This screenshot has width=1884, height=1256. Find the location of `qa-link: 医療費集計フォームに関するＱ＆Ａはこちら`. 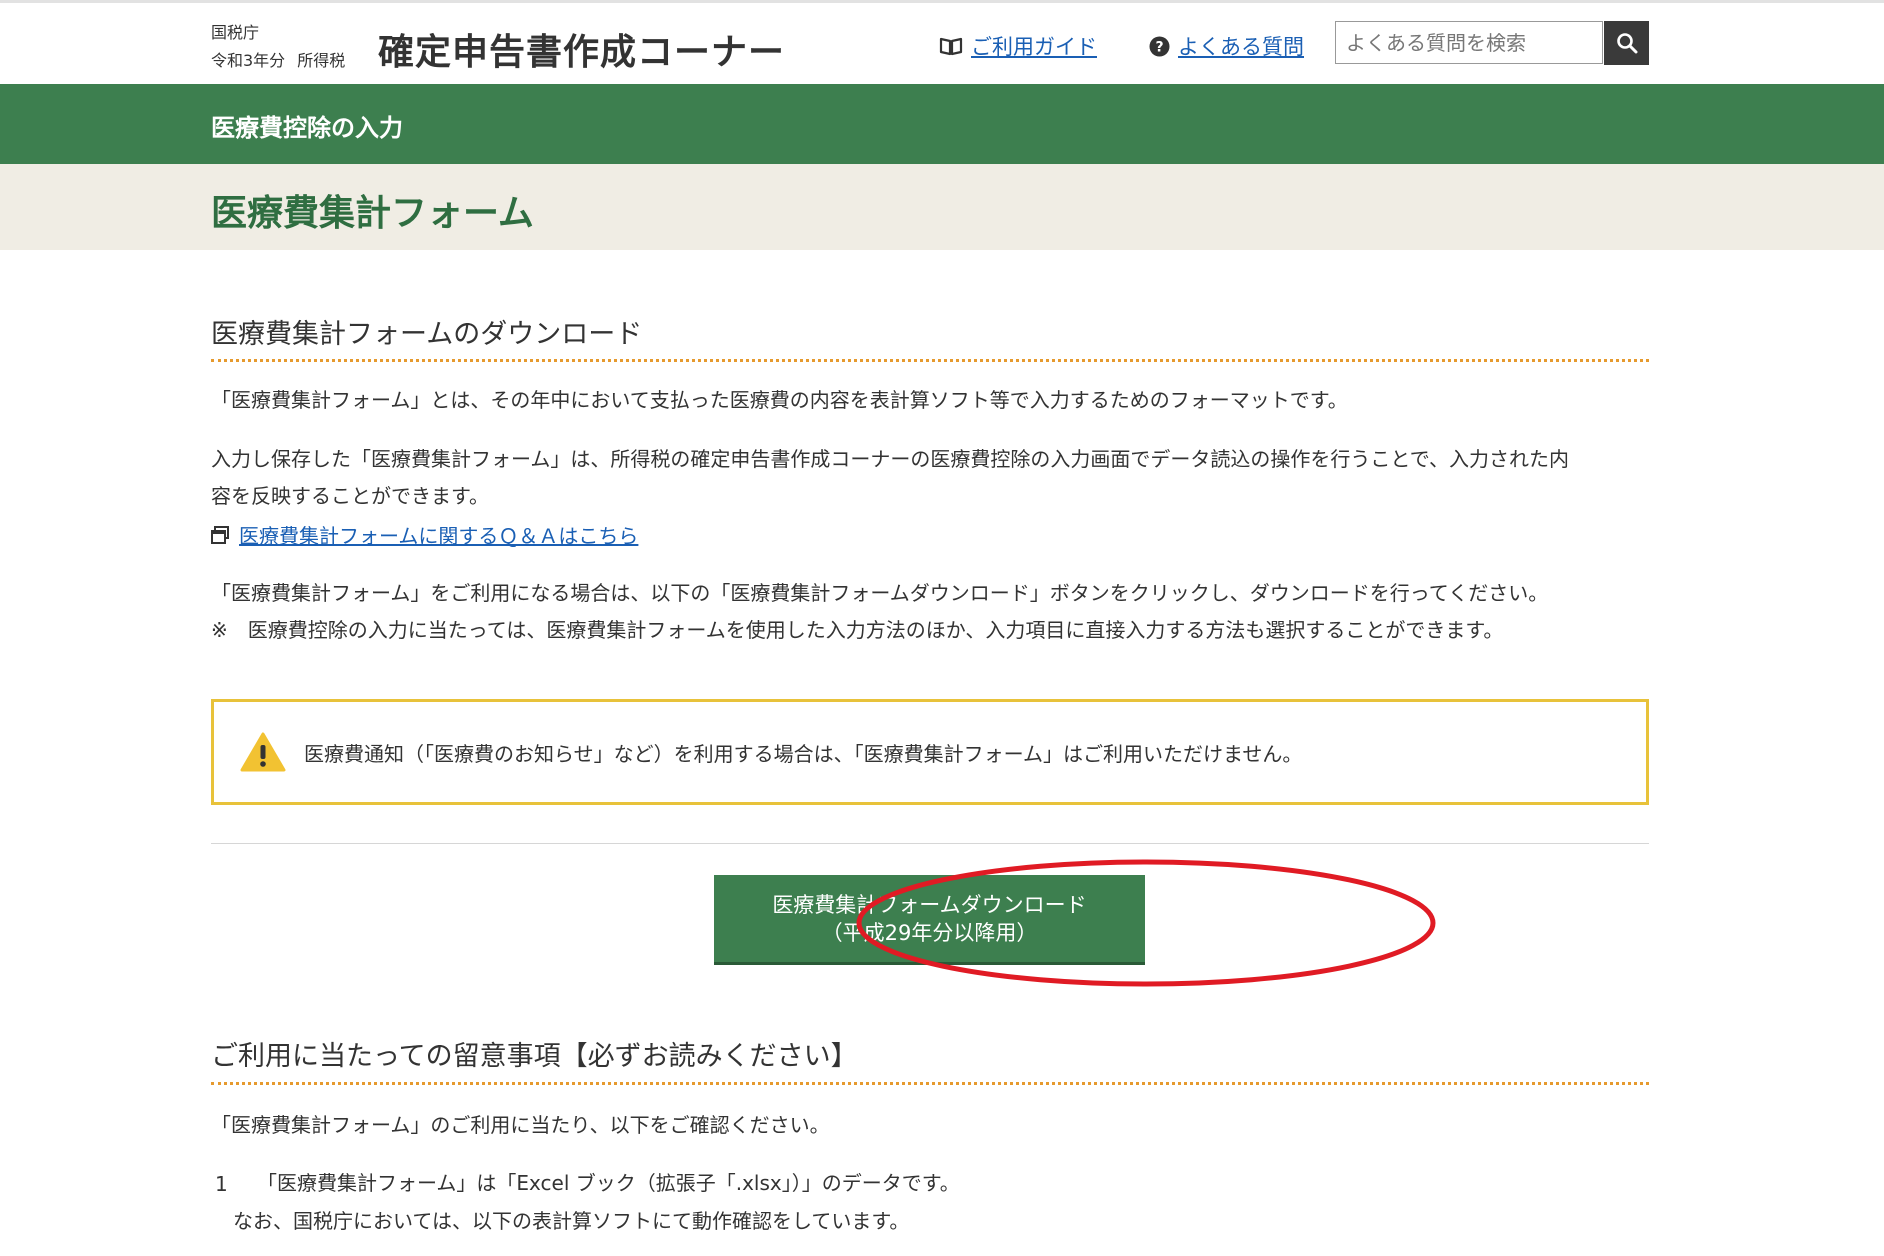

qa-link: 医療費集計フォームに関するＱ＆Ａはこちら is located at coordinates (424, 534).